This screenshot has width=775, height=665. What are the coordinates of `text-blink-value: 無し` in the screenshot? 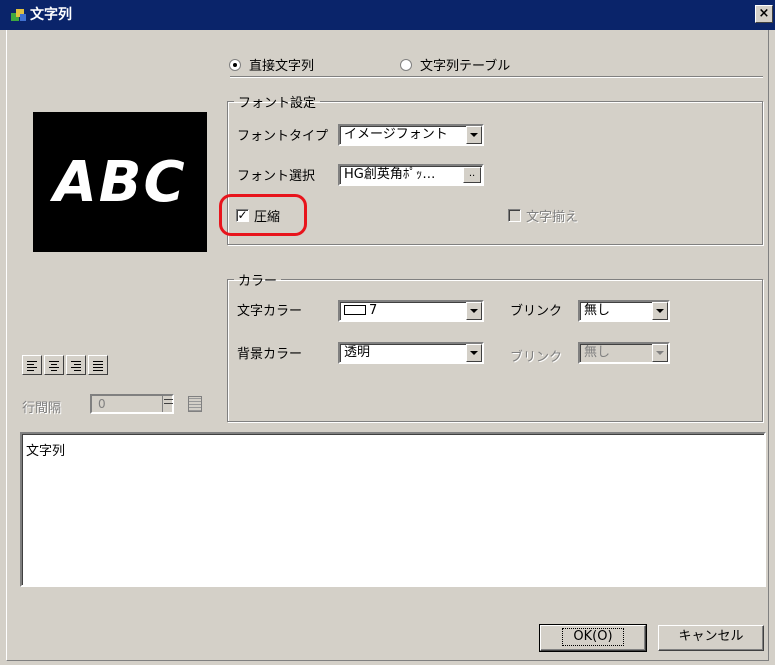 It's located at (597, 310).